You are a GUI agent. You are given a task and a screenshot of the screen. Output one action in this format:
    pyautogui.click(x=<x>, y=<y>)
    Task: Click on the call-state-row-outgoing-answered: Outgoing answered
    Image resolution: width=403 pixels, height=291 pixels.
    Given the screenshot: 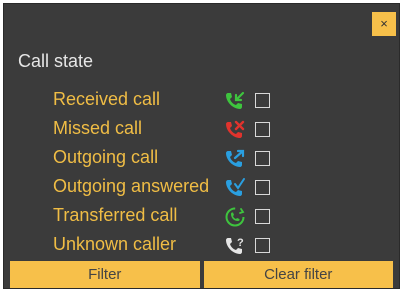 What is the action you would take?
    pyautogui.click(x=201, y=188)
    